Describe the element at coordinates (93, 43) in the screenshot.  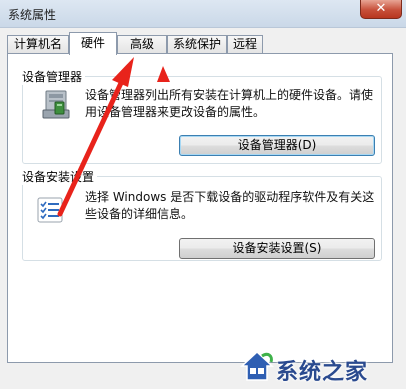
I see `tab-hardware: 硬件` at that location.